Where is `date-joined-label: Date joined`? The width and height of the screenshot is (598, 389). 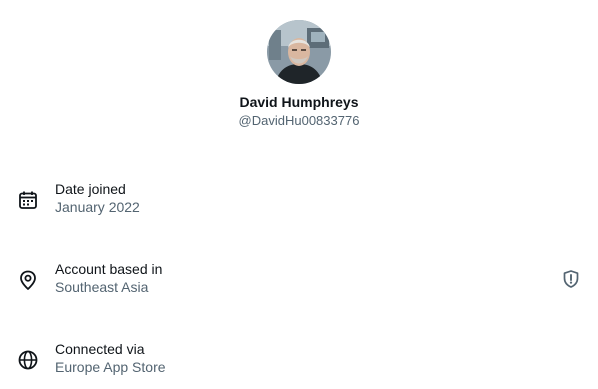
date-joined-label: Date joined is located at coordinates (90, 189).